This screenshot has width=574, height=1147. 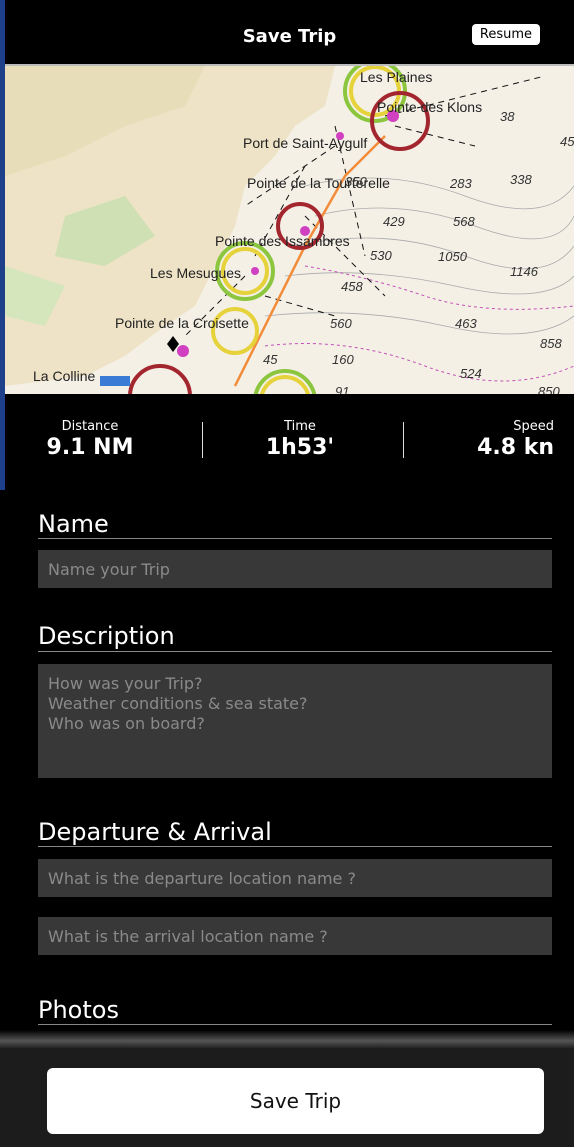 What do you see at coordinates (381, 255) in the screenshot?
I see `depth-label: 530` at bounding box center [381, 255].